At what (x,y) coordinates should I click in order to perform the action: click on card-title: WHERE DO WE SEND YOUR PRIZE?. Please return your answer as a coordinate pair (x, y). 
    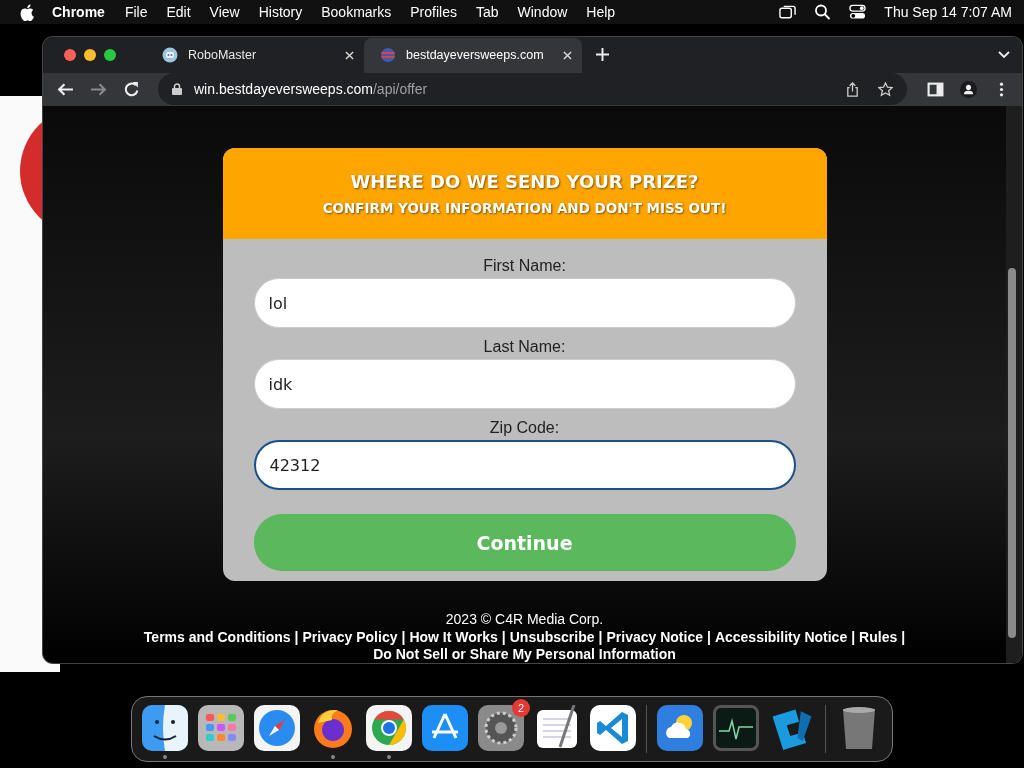
    Looking at the image, I should click on (524, 181).